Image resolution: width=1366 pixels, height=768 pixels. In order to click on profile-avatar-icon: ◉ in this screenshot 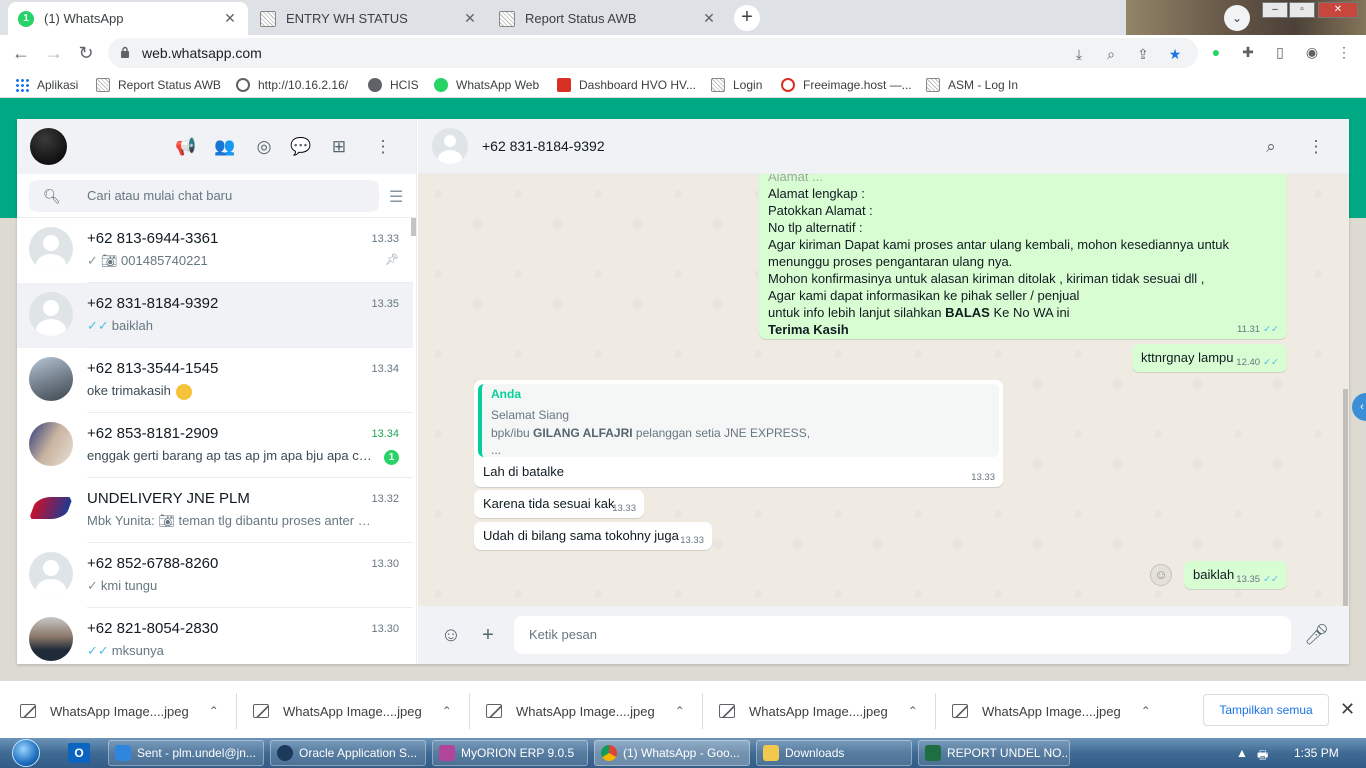, I will do `click(1312, 52)`.